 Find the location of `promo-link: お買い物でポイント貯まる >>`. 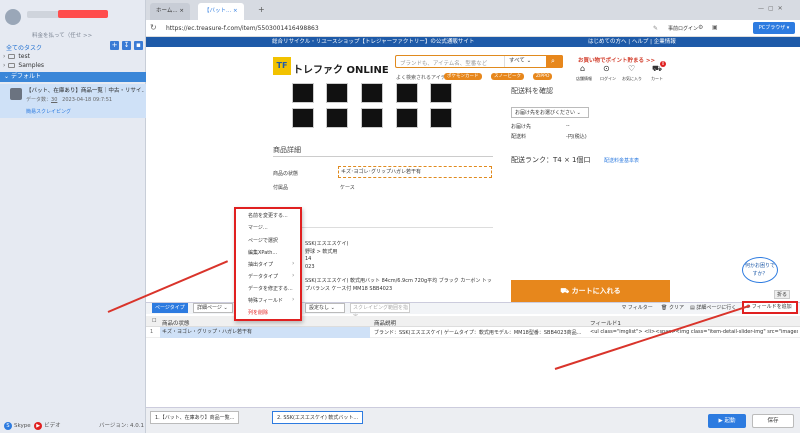

promo-link: お買い物でポイント貯まる >> is located at coordinates (616, 60).